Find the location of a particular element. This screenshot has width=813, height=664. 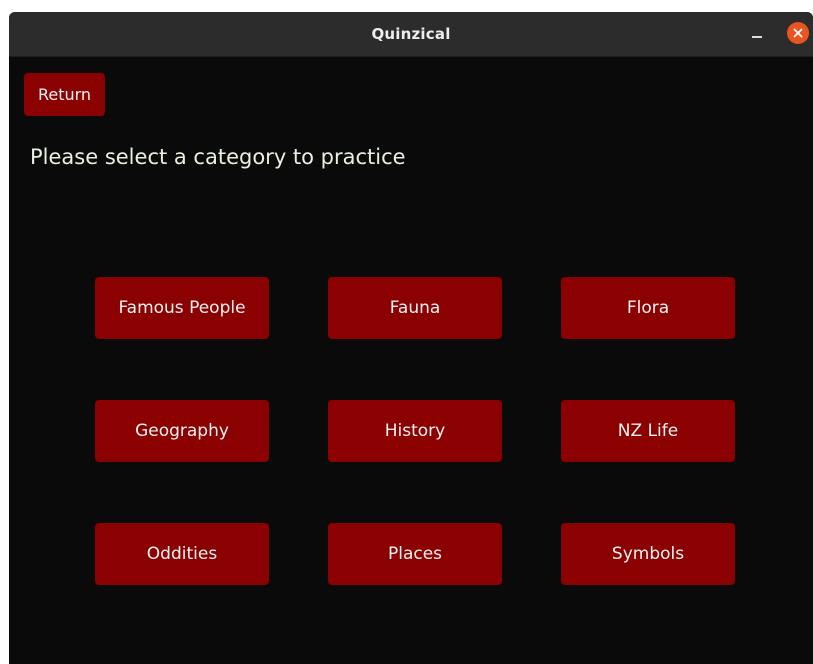

close-button is located at coordinates (798, 33).